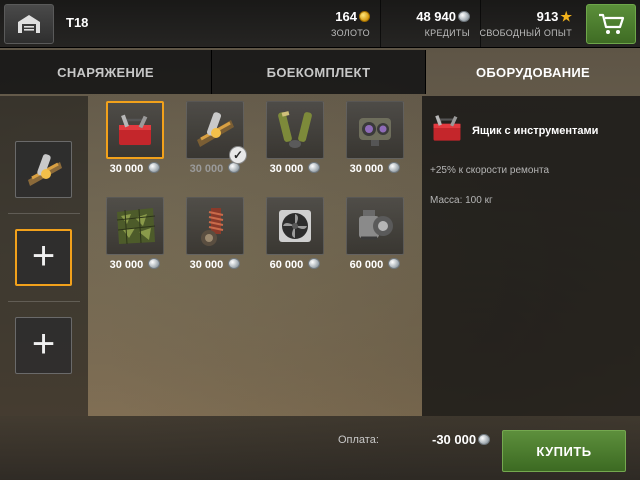 This screenshot has height=480, width=640. What do you see at coordinates (212, 227) in the screenshot?
I see `suspension-icon` at bounding box center [212, 227].